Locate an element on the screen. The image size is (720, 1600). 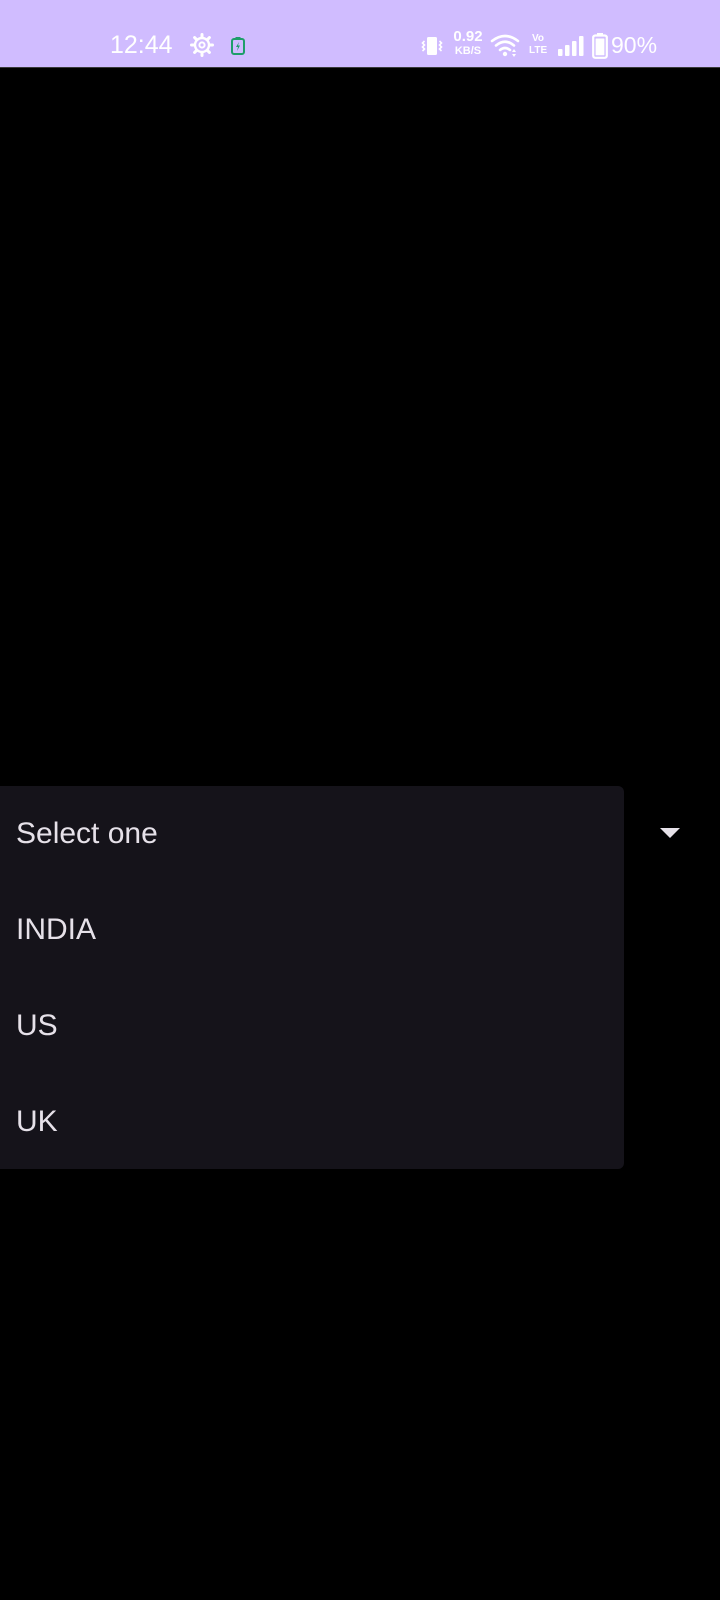
dropdown-option-select-one: Select one is located at coordinates (312, 834).